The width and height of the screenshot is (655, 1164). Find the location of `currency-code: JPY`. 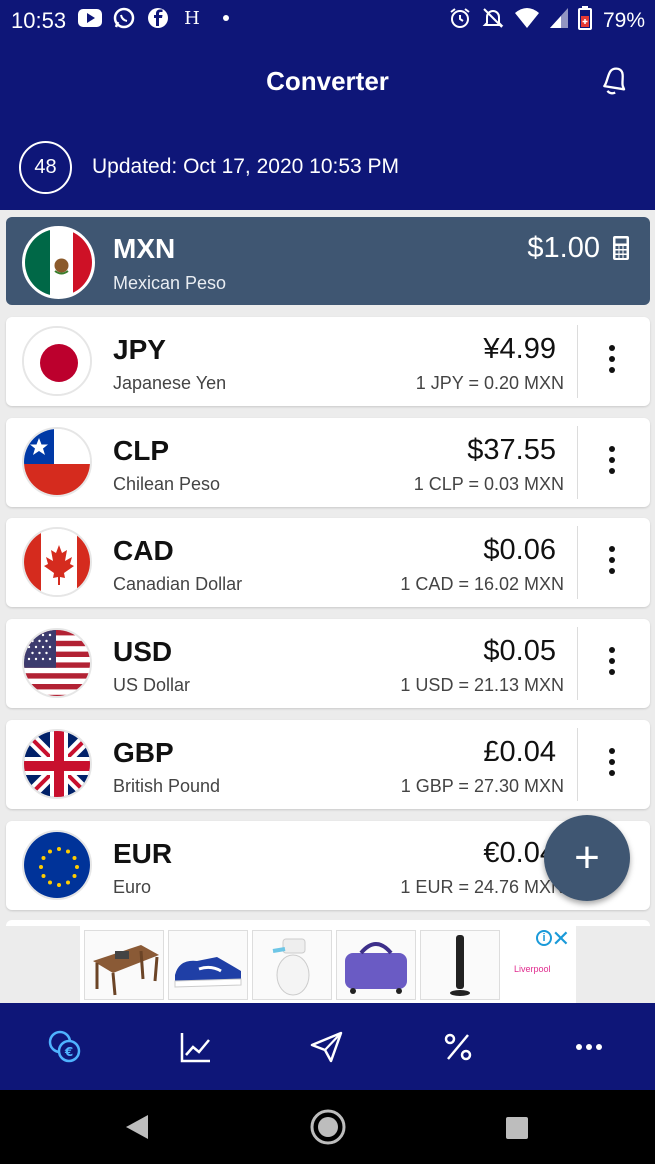

currency-code: JPY is located at coordinates (139, 349).